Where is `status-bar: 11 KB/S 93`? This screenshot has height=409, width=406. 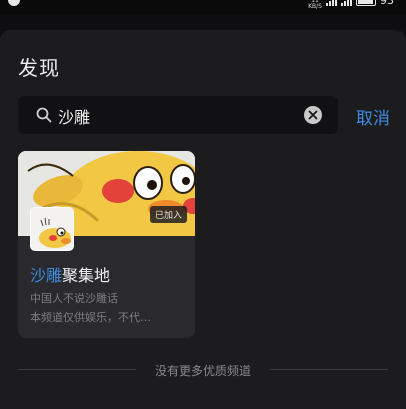
status-bar: 11 KB/S 93 is located at coordinates (203, 7).